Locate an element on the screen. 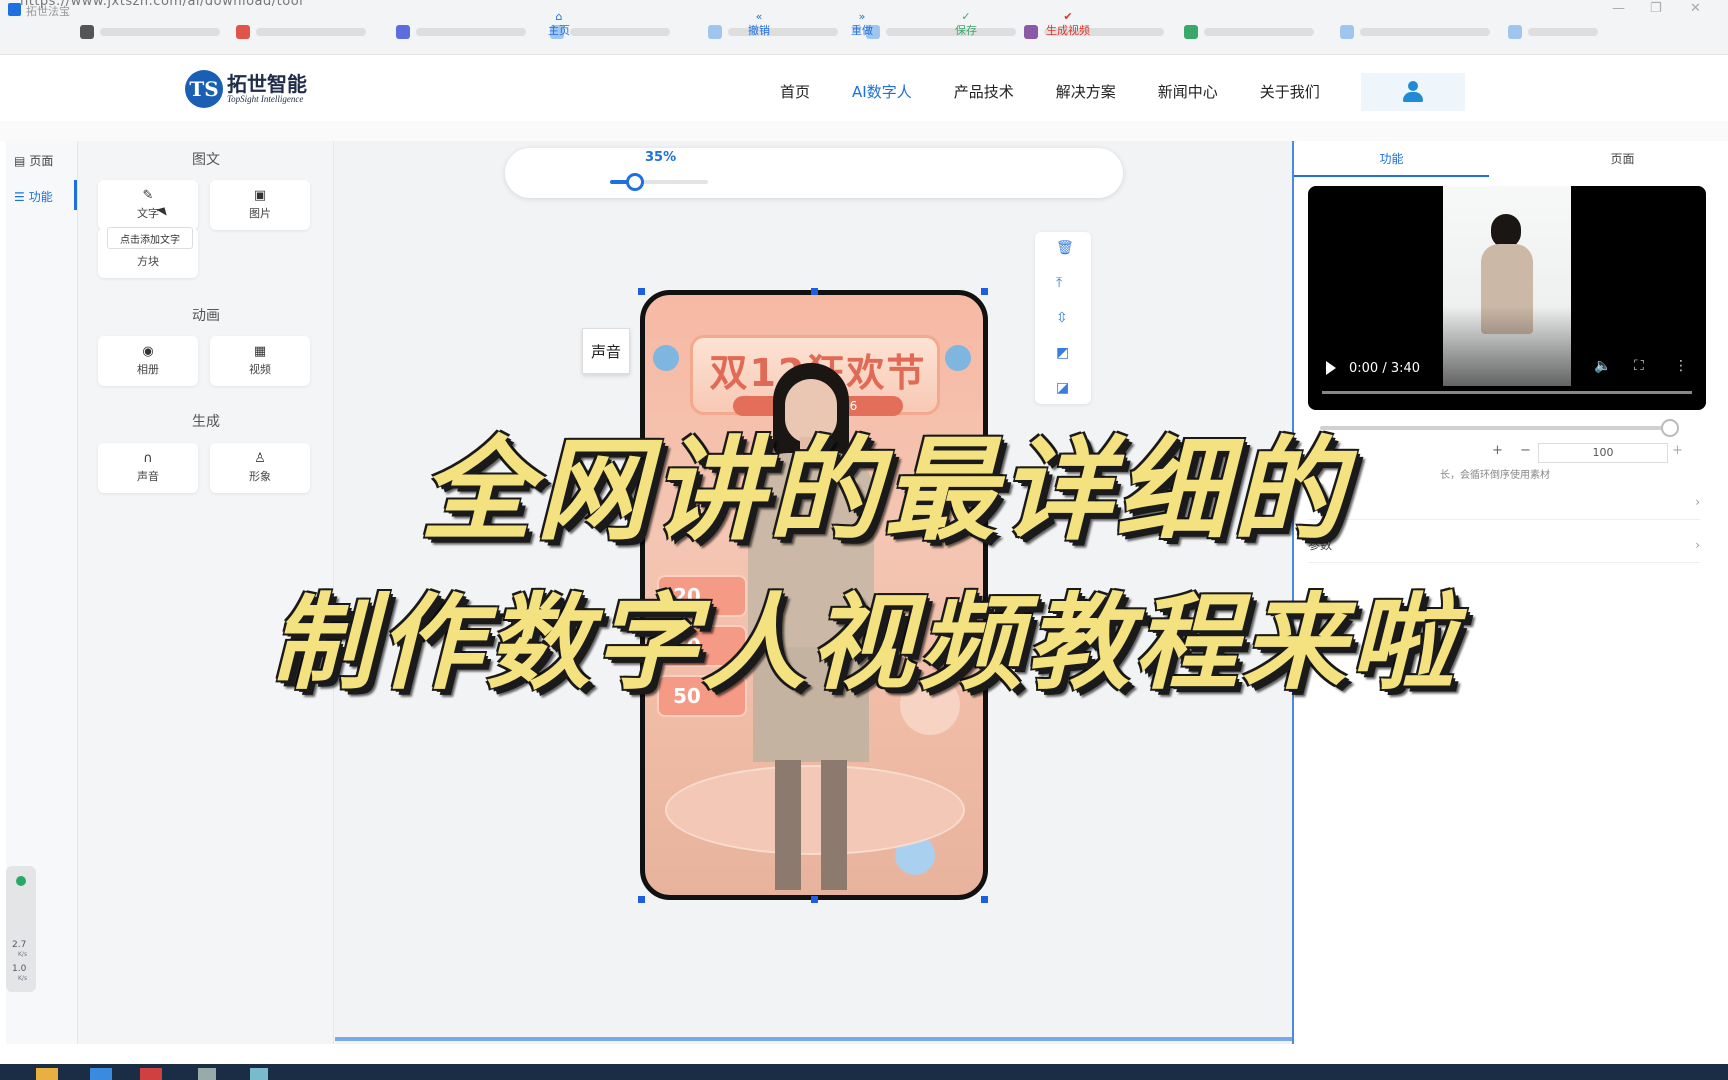  rail-item-label: 页面 is located at coordinates (41, 161).